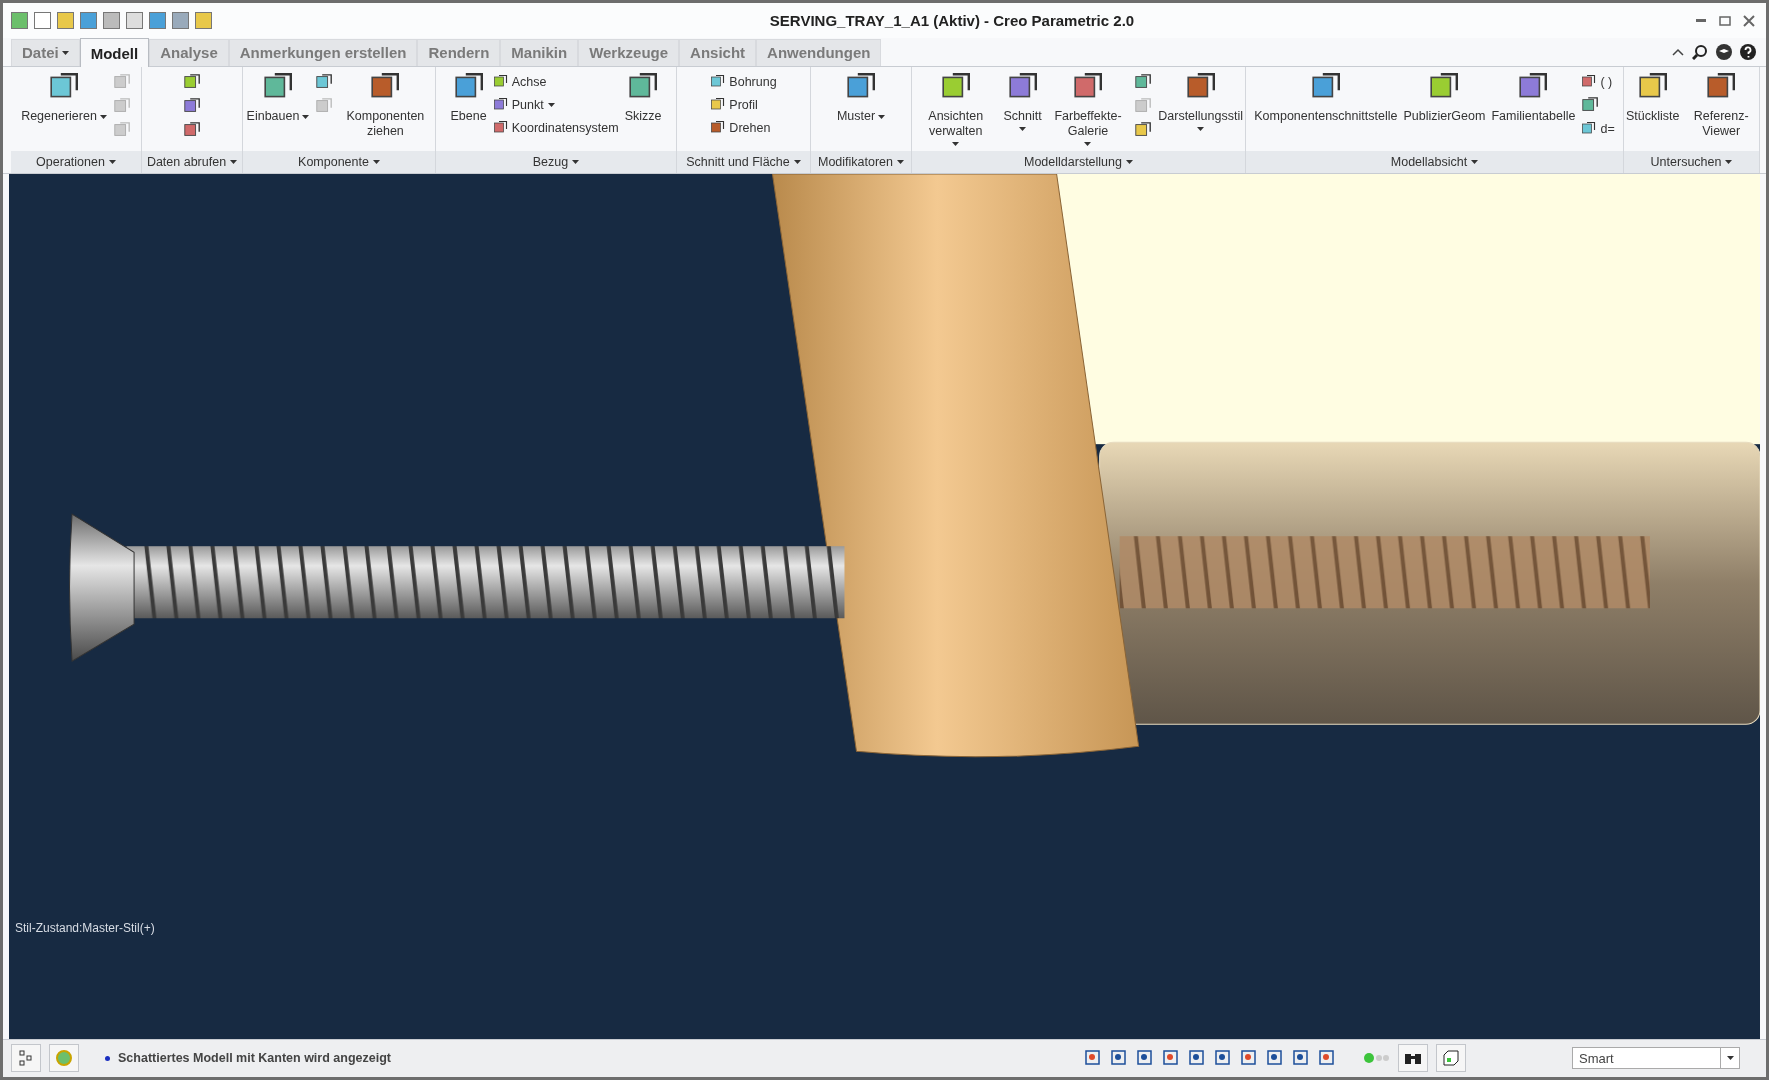 The image size is (1769, 1080). Describe the element at coordinates (1653, 98) in the screenshot. I see `ribbon-button: Stückliste` at that location.